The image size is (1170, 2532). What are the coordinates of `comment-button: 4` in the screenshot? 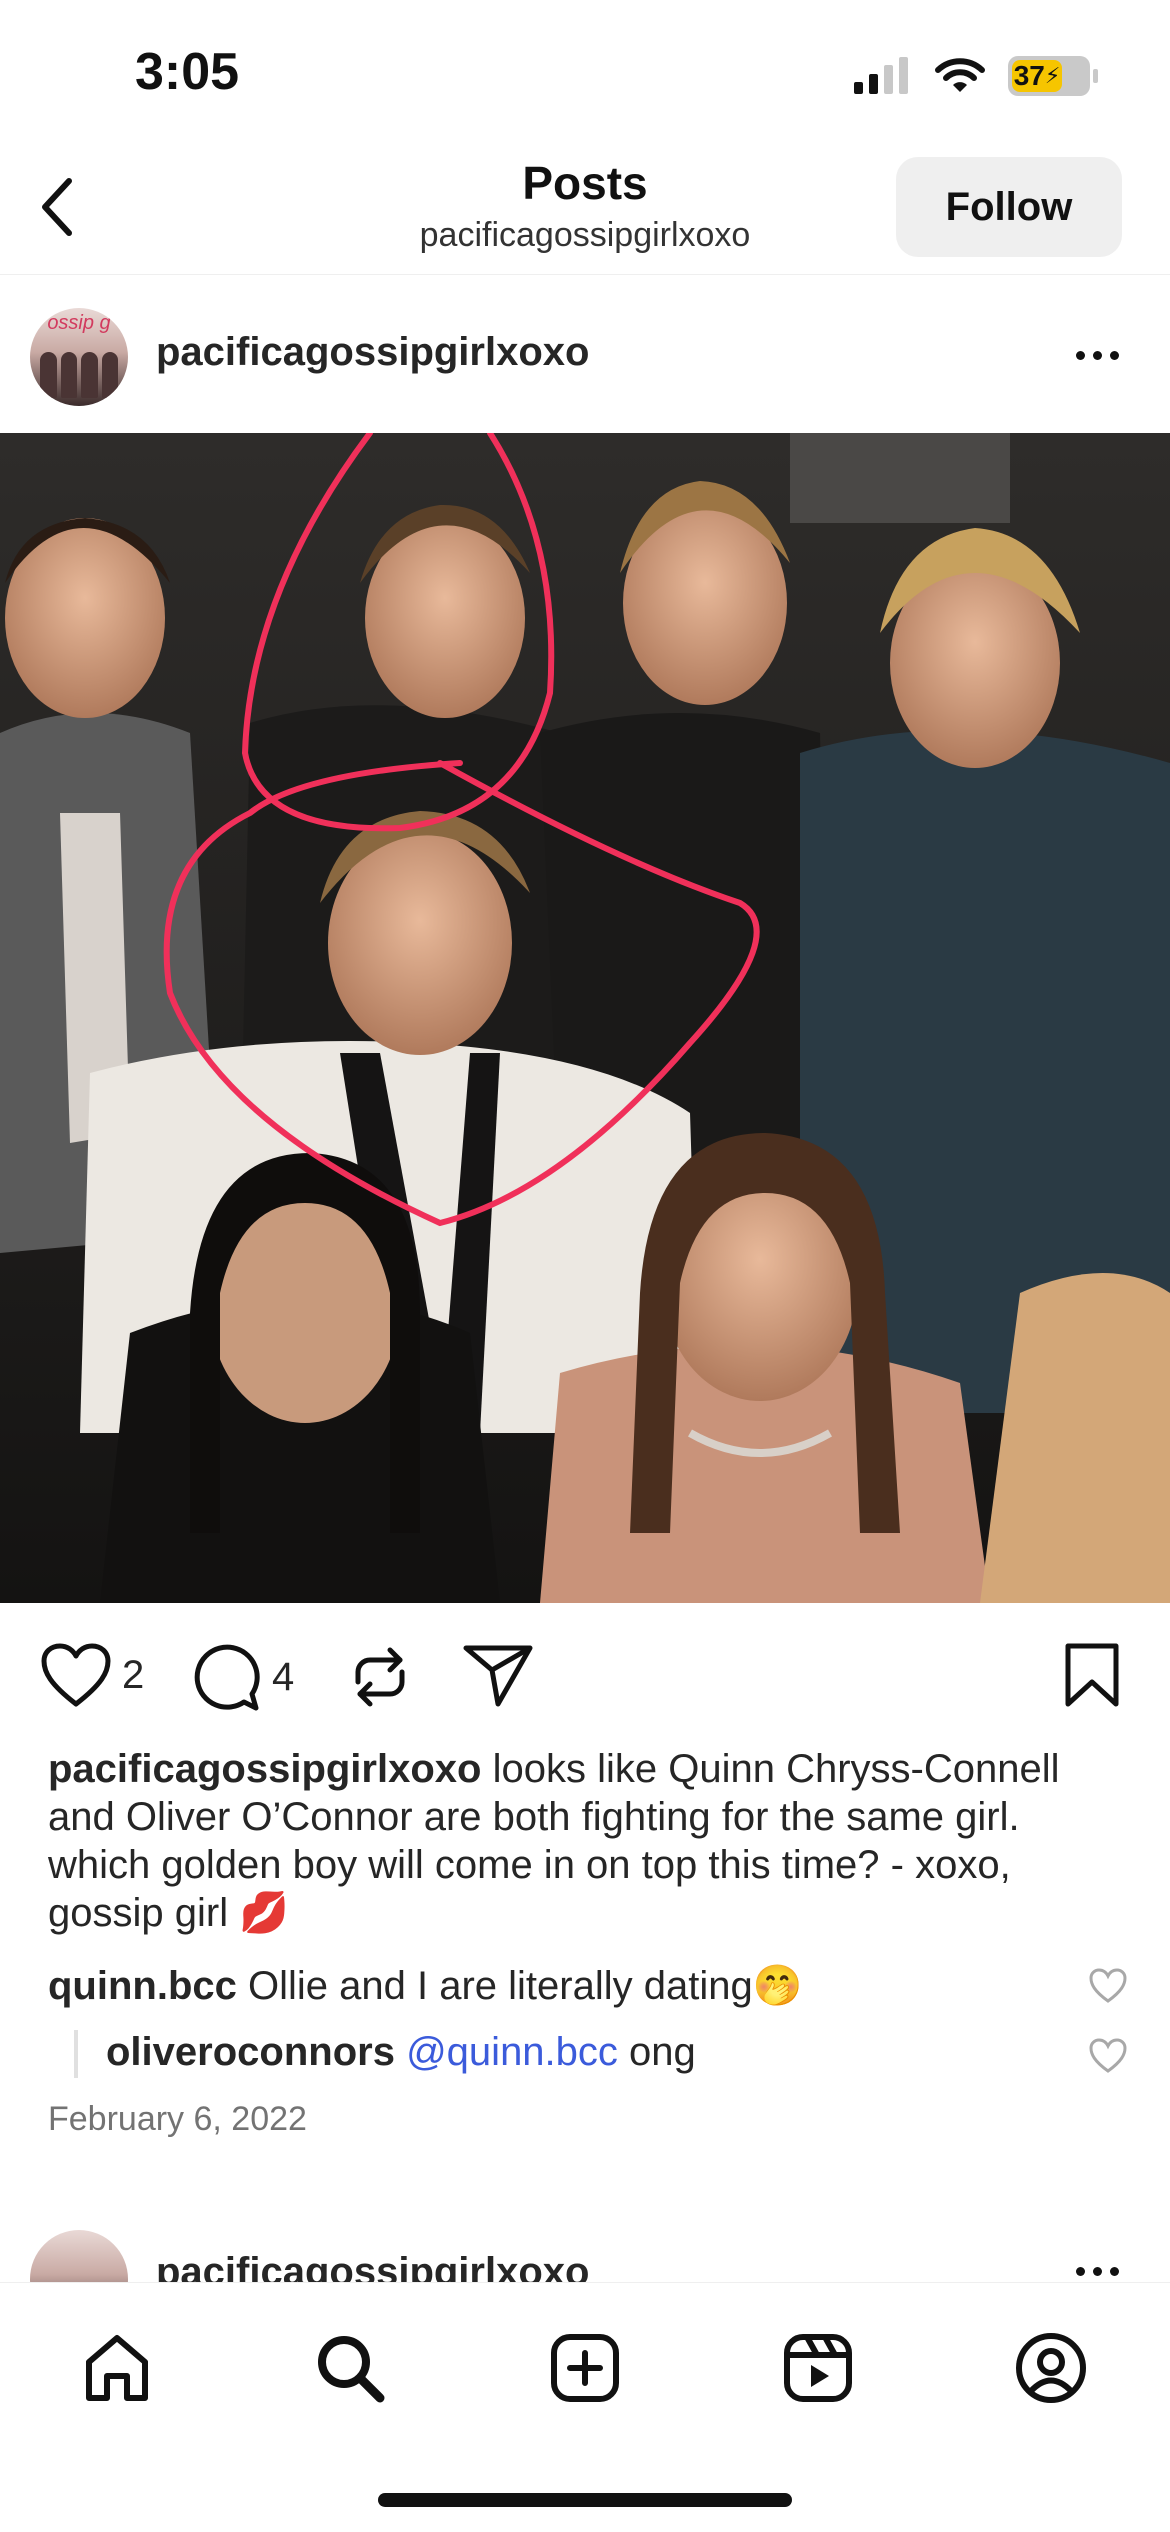 It's located at (243, 1677).